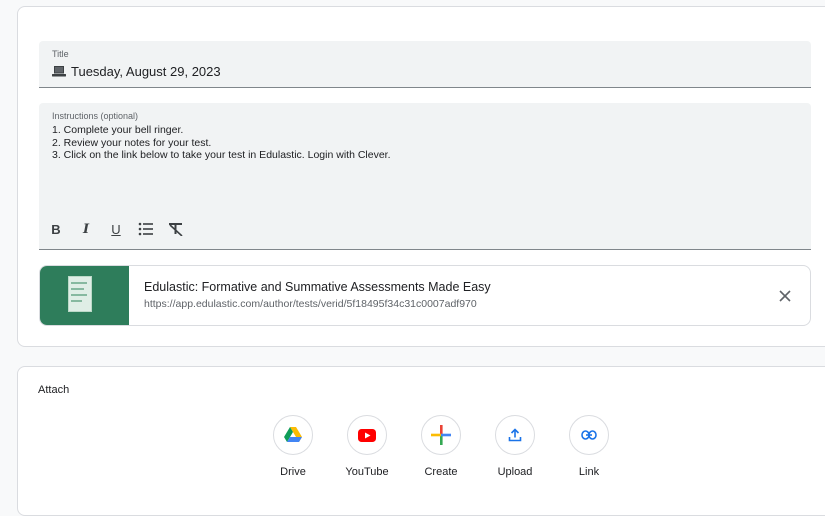 This screenshot has height=516, width=825. Describe the element at coordinates (54, 390) in the screenshot. I see `attach-heading: Attach` at that location.